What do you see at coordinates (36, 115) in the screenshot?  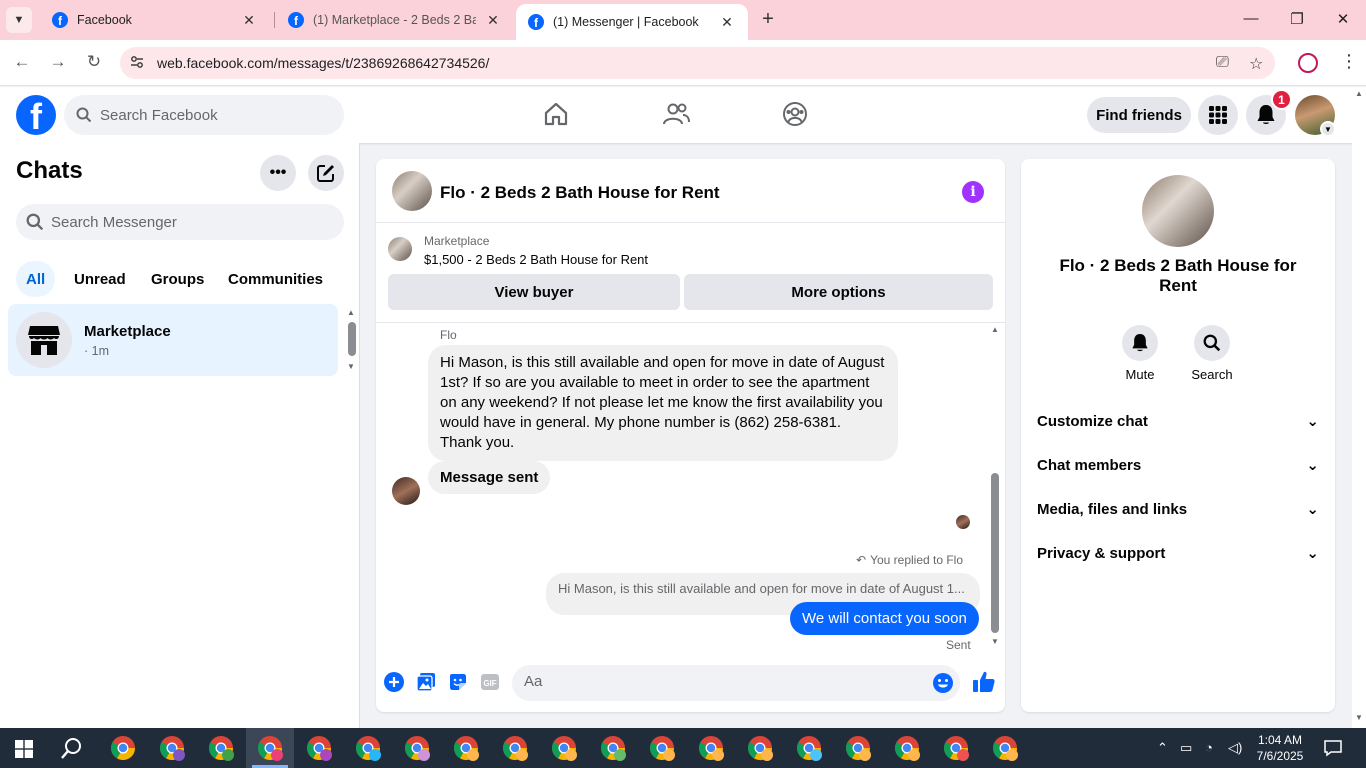 I see `facebook-logo: f` at bounding box center [36, 115].